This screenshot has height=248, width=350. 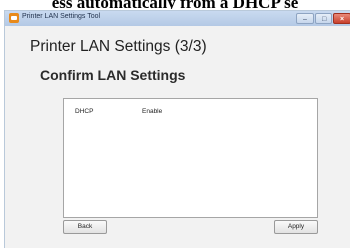 What do you see at coordinates (118, 46) in the screenshot?
I see `page-title: Printer LAN Settings (3/3)` at bounding box center [118, 46].